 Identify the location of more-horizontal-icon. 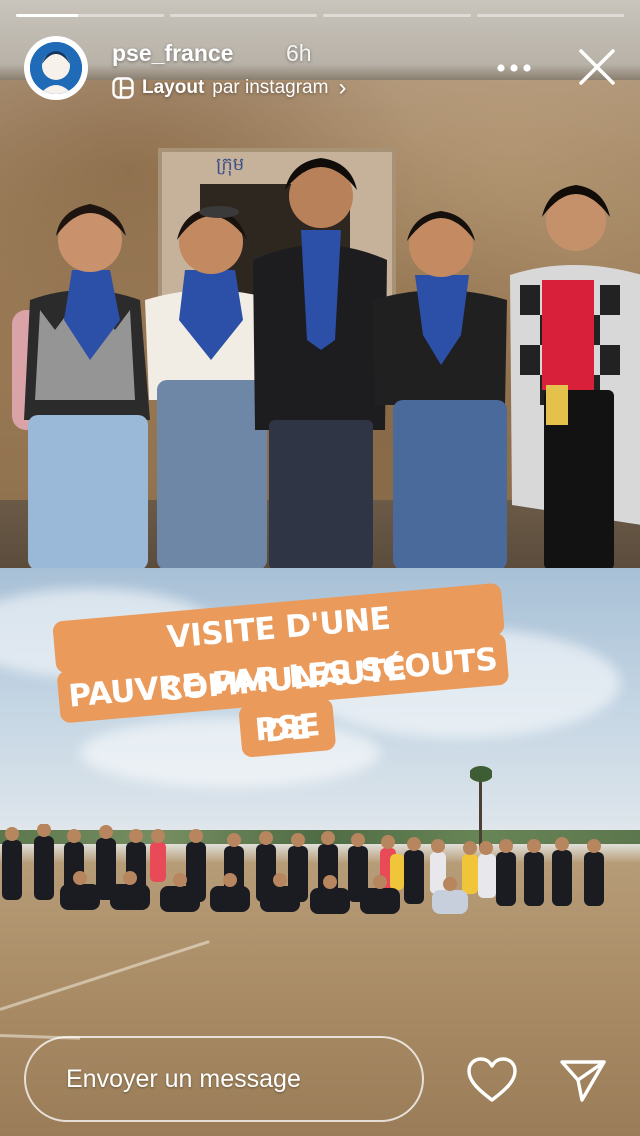
(514, 68).